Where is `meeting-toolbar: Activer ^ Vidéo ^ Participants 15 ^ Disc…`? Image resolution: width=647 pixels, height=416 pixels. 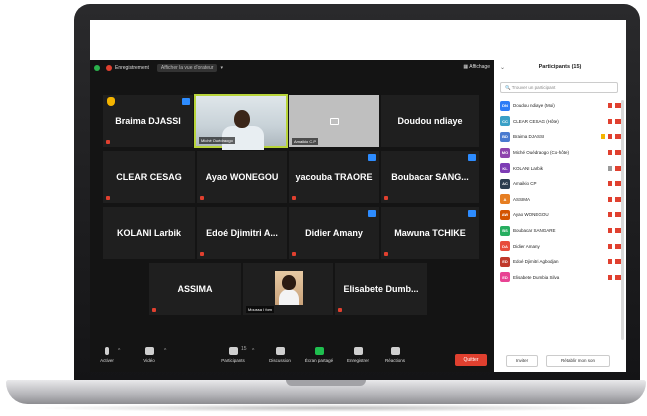
meeting-toolbar: Activer ^ Vidéo ^ Participants 15 ^ Disc… is located at coordinates (292, 357).